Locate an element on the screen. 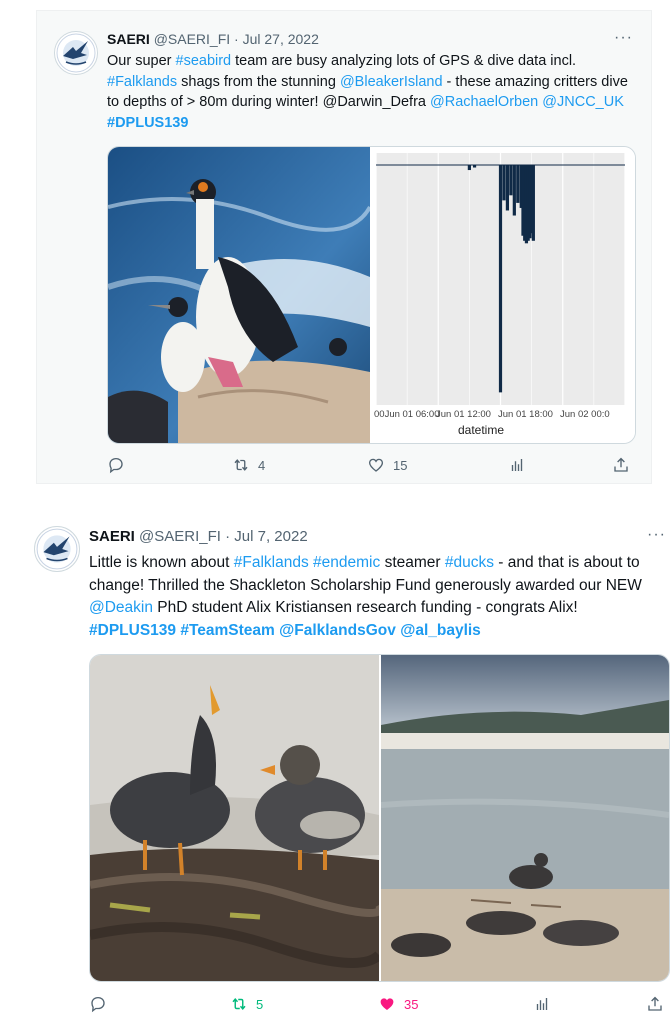 This screenshot has width=672, height=1022. like-button: 35 is located at coordinates (398, 1004).